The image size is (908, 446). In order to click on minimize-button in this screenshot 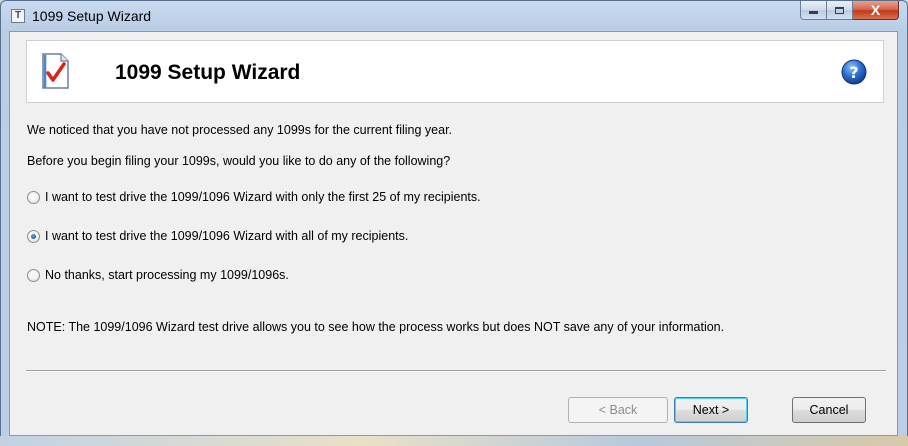, I will do `click(813, 10)`.